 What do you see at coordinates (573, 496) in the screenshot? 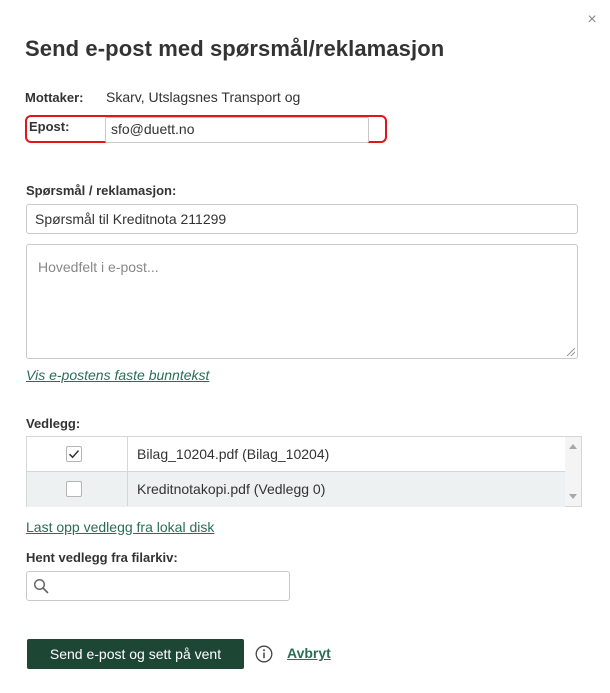
I see `scroll-down-icon` at bounding box center [573, 496].